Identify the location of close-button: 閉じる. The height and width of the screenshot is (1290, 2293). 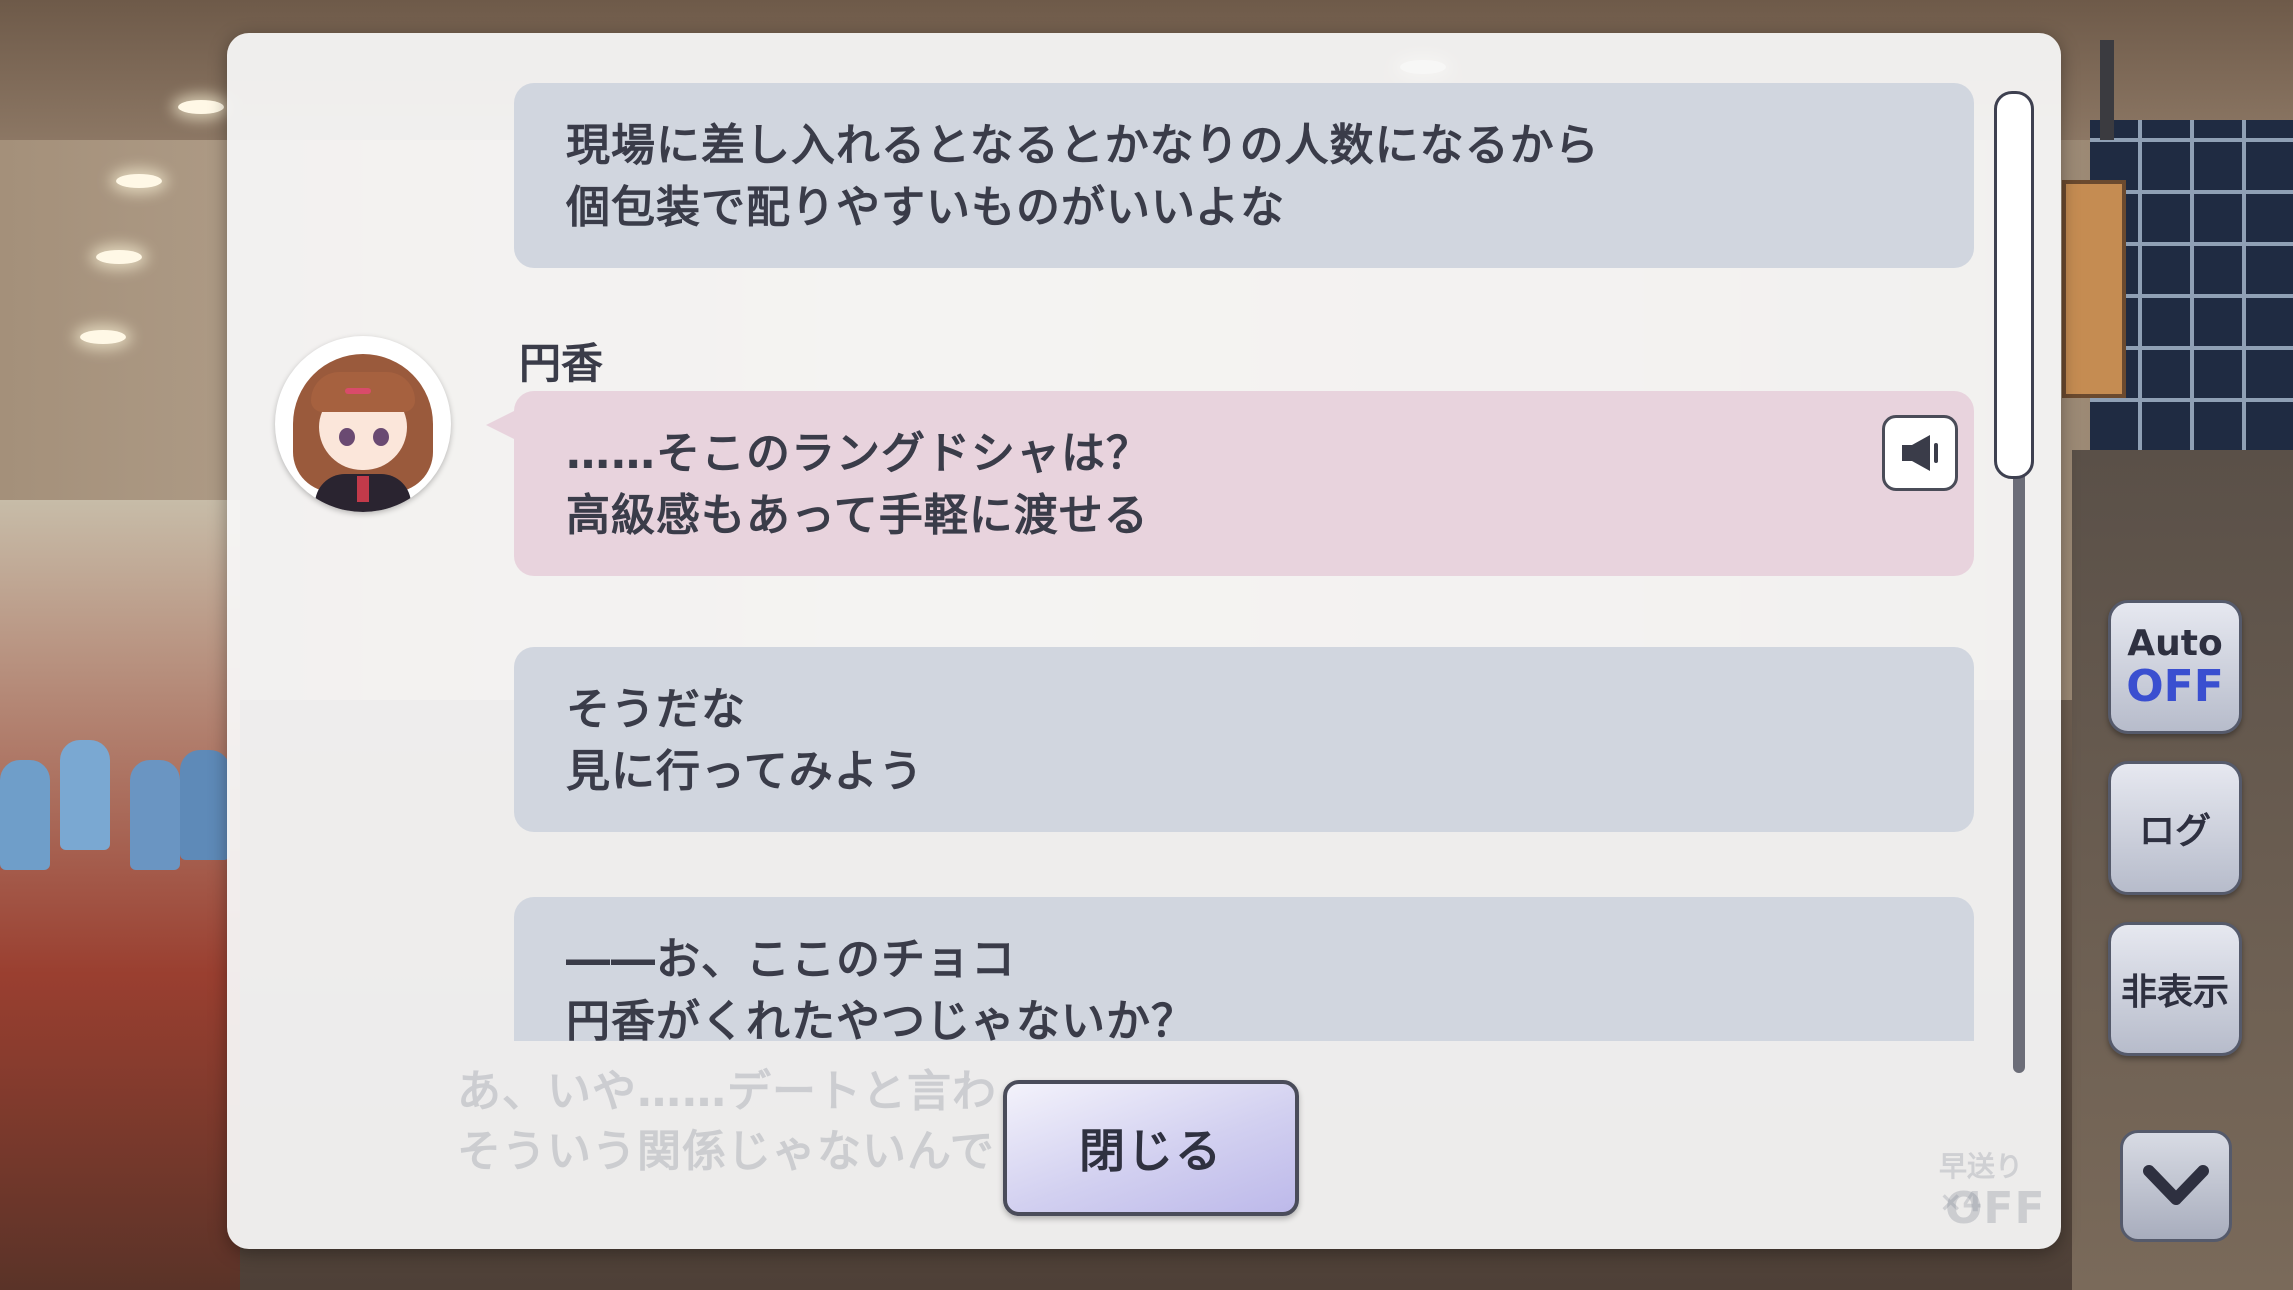
(1151, 1148).